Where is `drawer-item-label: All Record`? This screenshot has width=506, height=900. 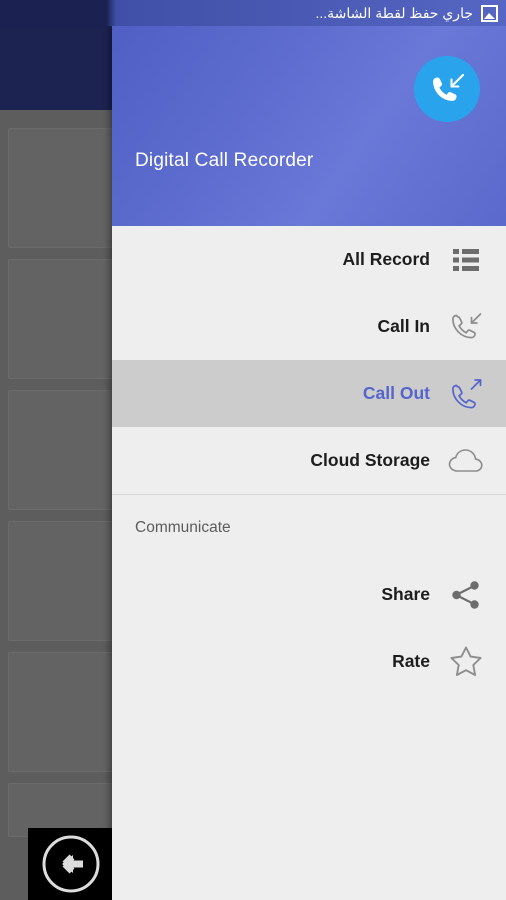
drawer-item-label: All Record is located at coordinates (386, 259).